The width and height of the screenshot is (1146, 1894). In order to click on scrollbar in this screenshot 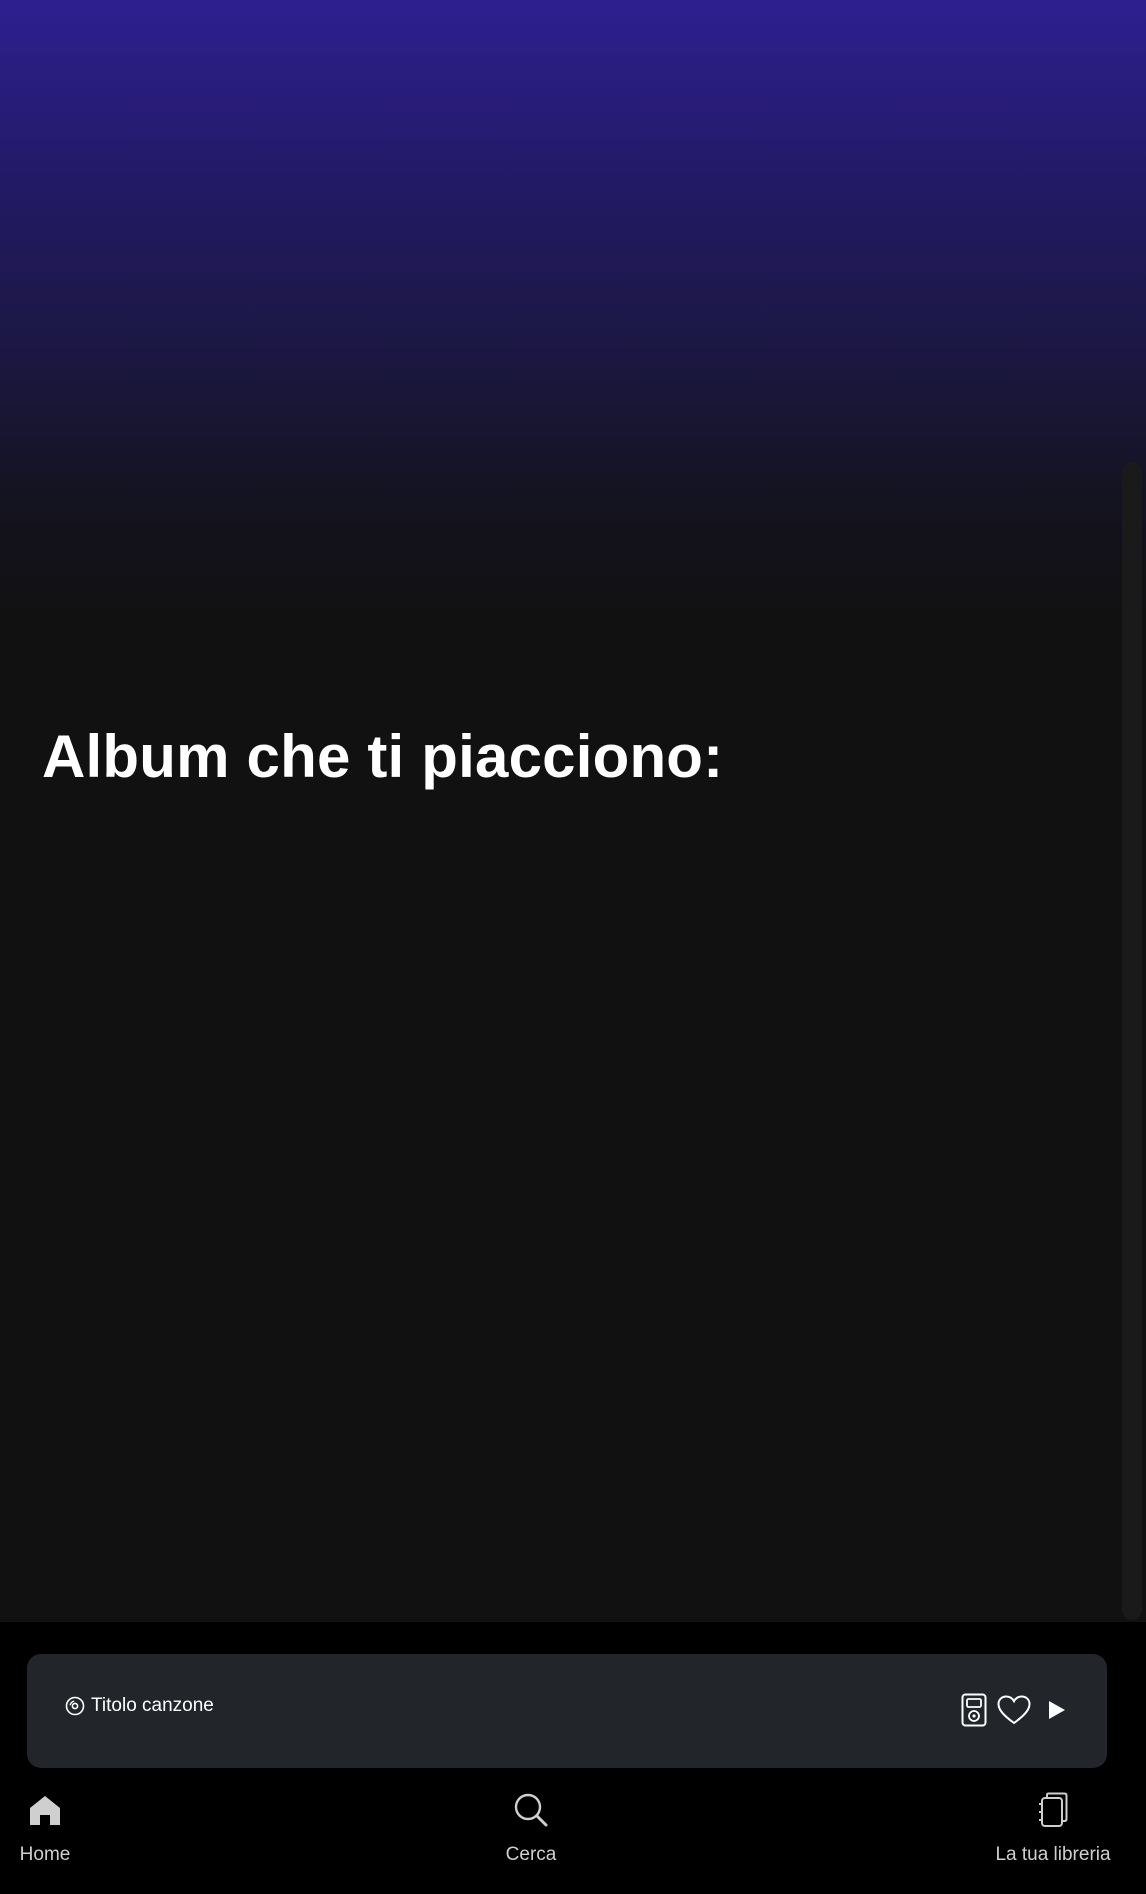, I will do `click(1132, 1041)`.